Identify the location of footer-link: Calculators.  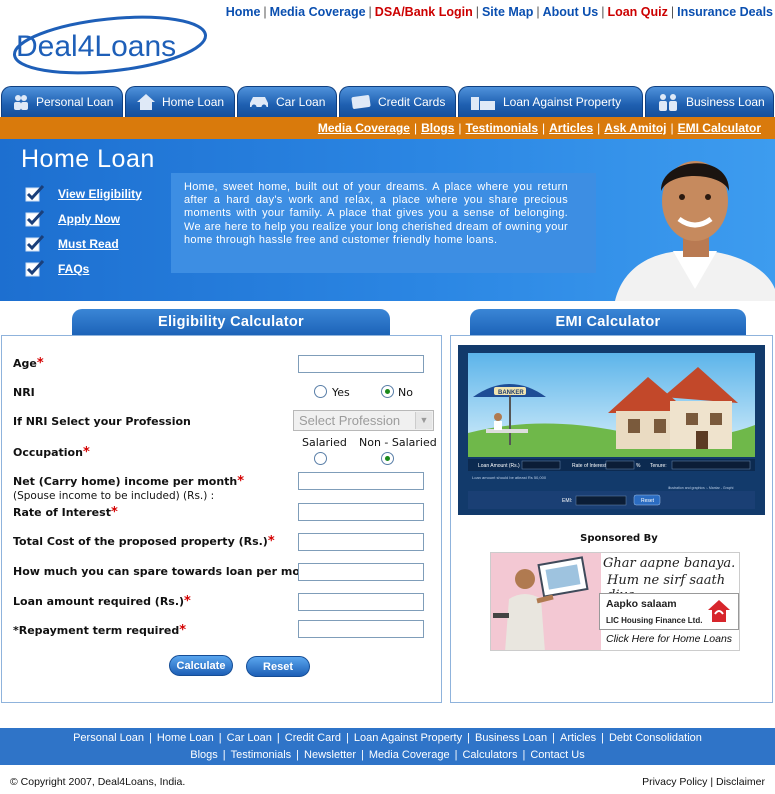
(489, 755).